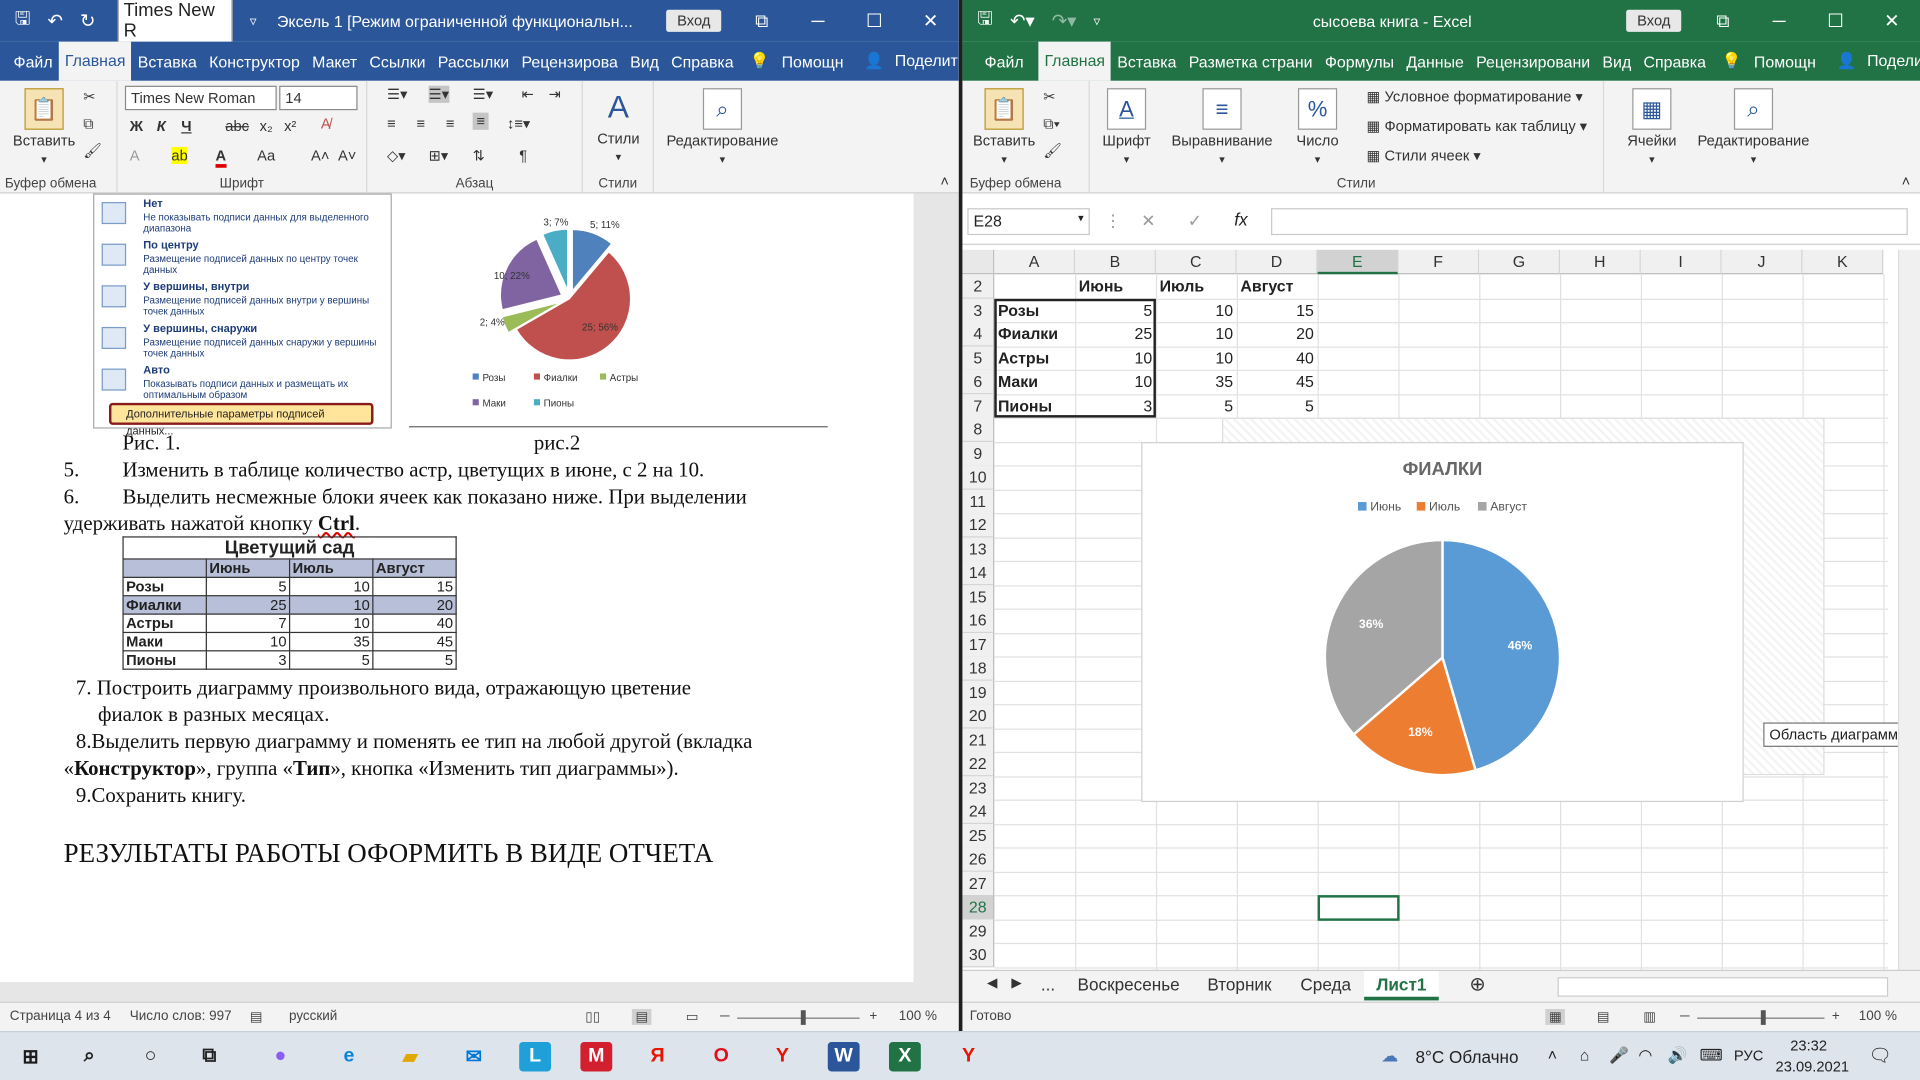 The height and width of the screenshot is (1080, 1920). What do you see at coordinates (266, 155) in the screenshot?
I see `change-case-icon: Aa` at bounding box center [266, 155].